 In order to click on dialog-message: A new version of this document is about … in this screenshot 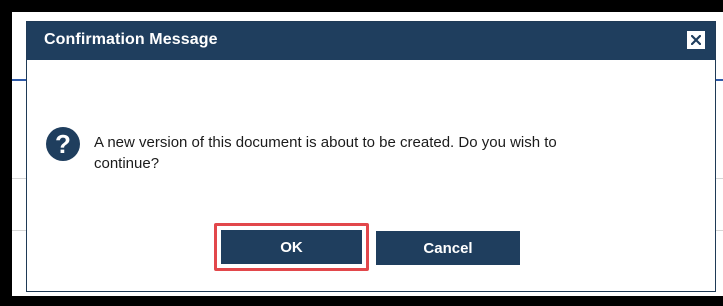, I will do `click(325, 153)`.